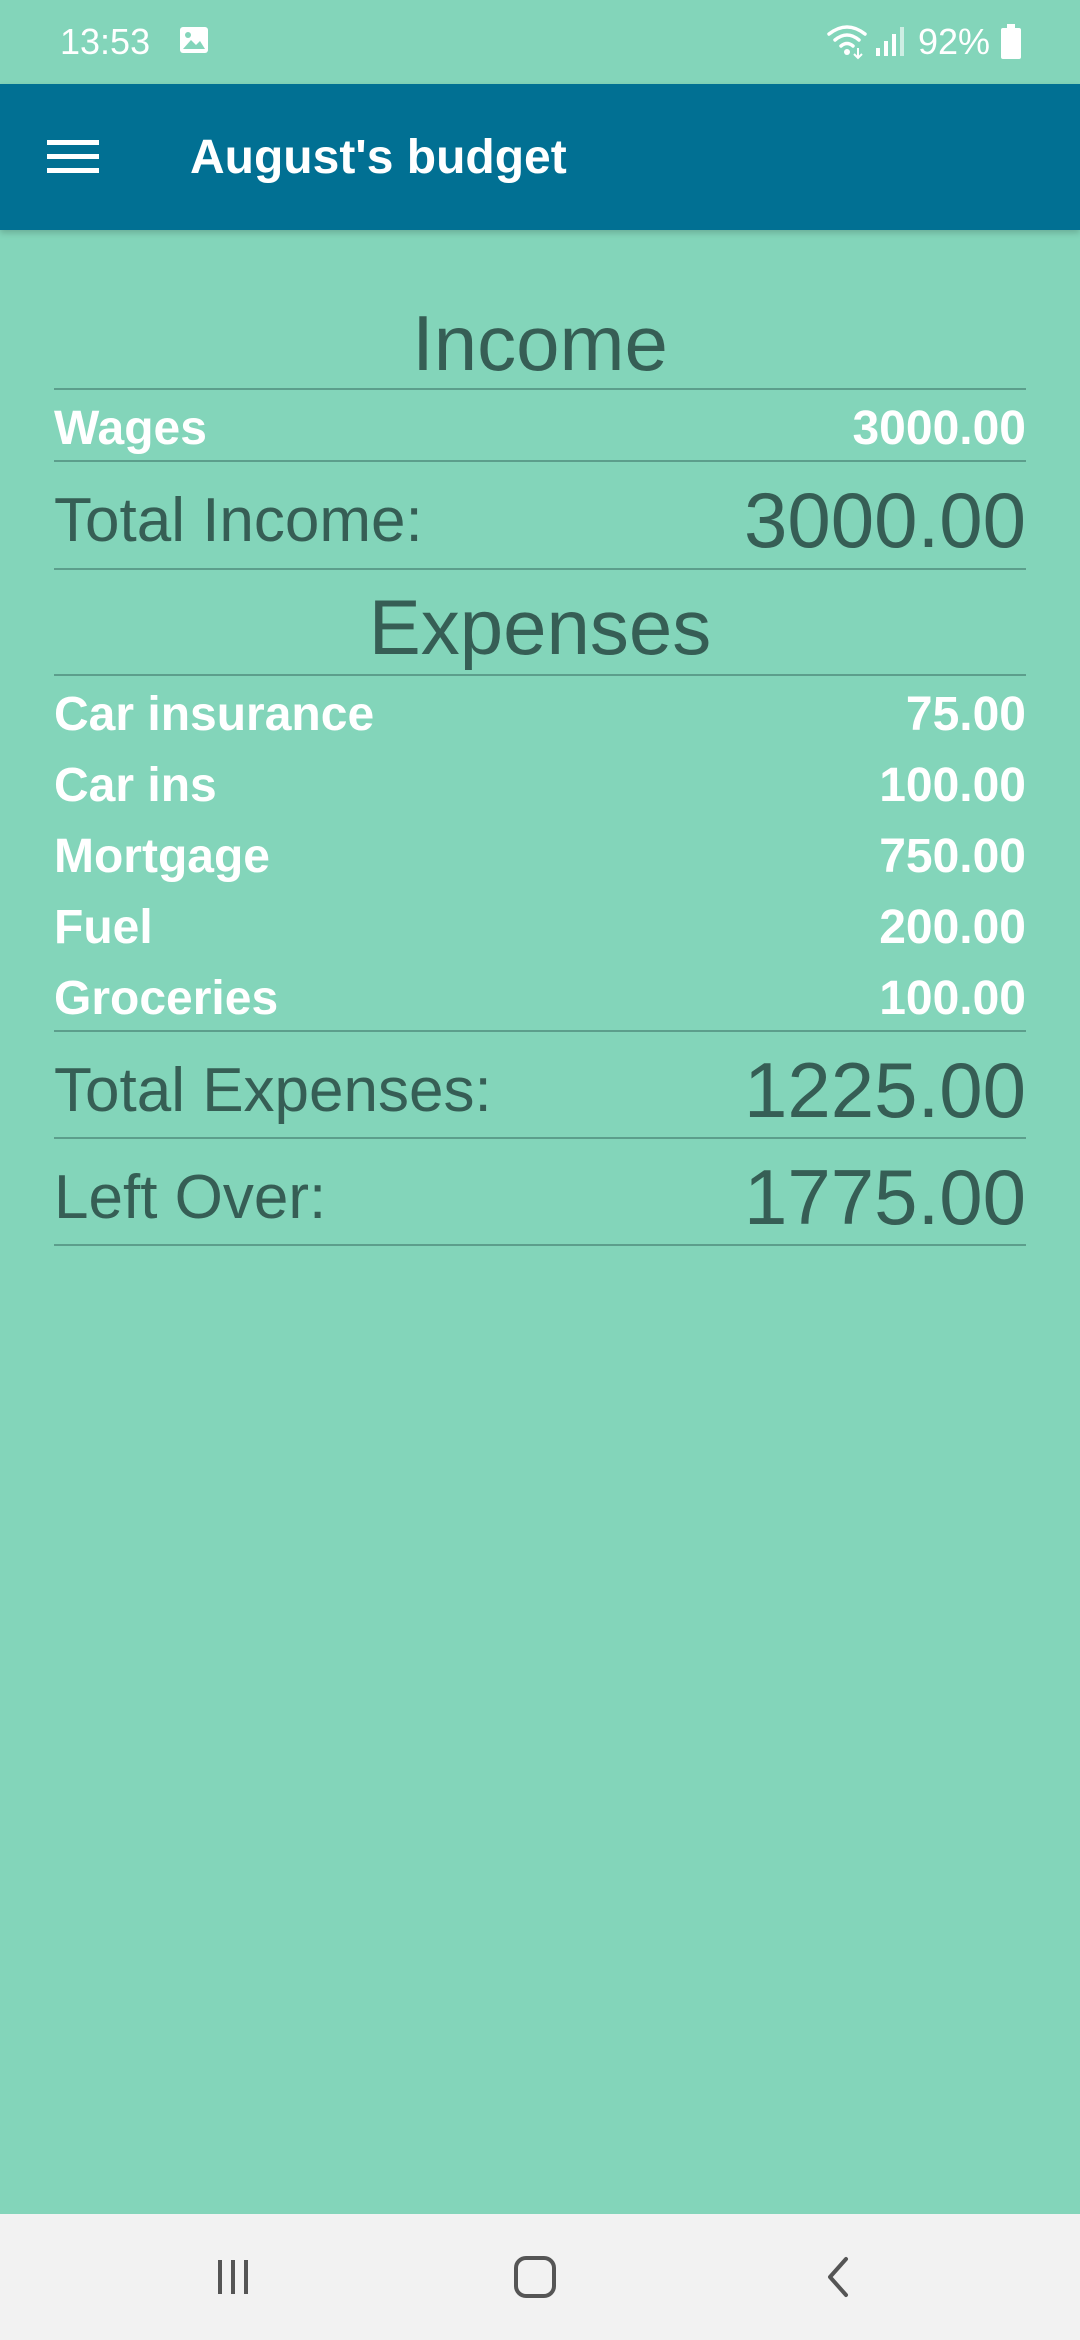  I want to click on expense-item-label: Car ins, so click(135, 785).